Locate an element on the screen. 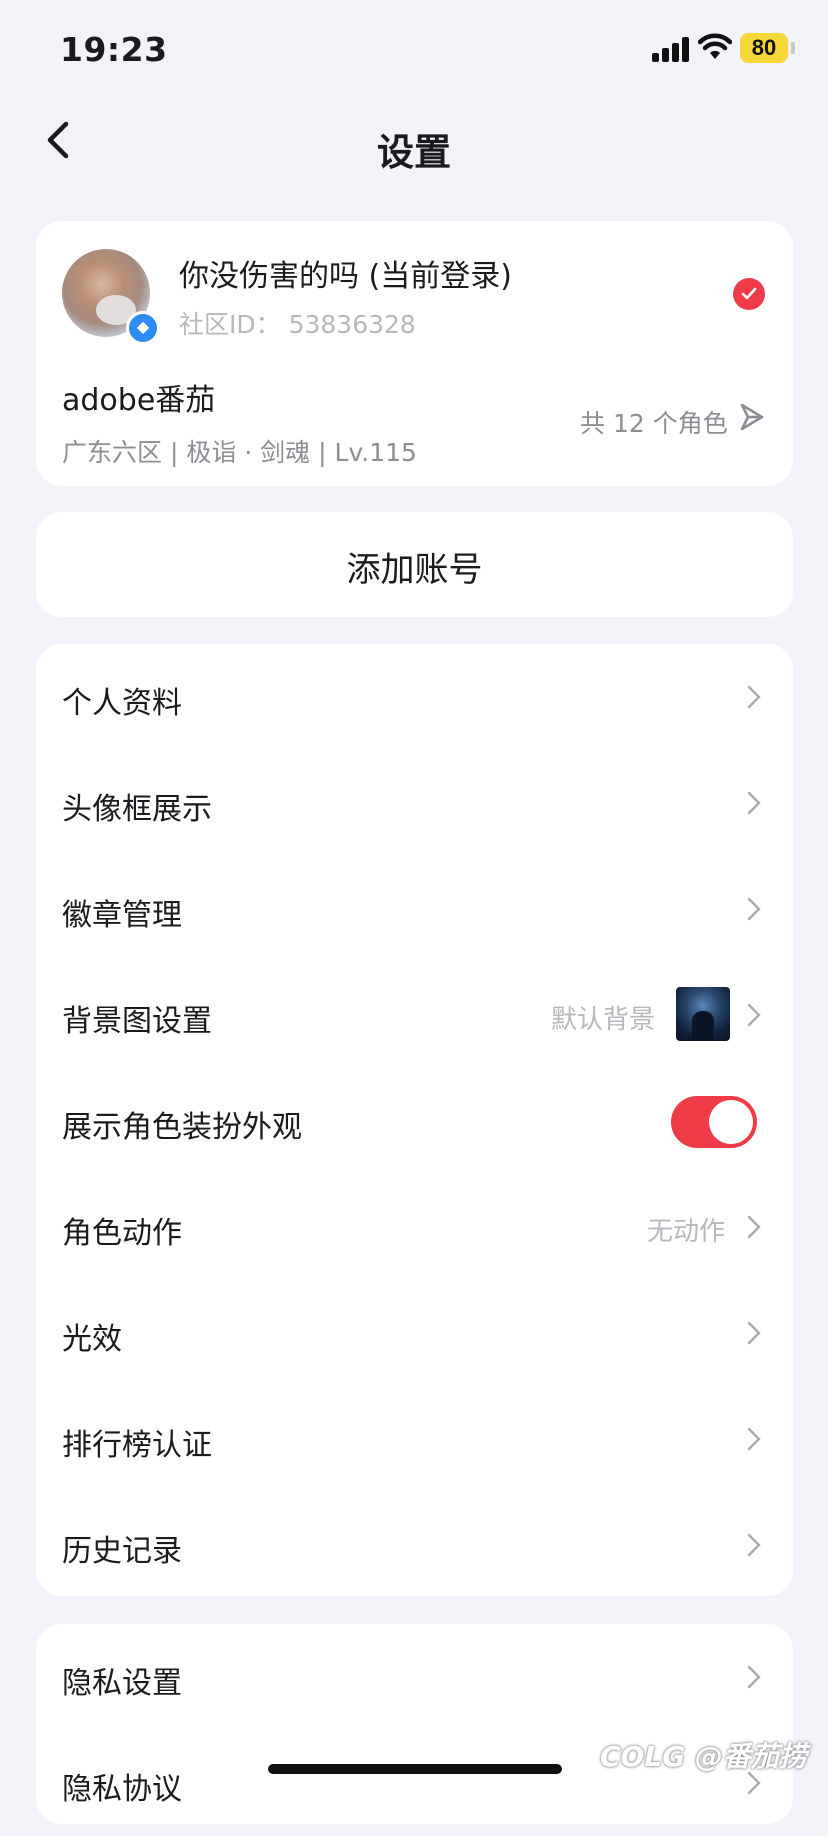  nav-bar: 设置 is located at coordinates (414, 146).